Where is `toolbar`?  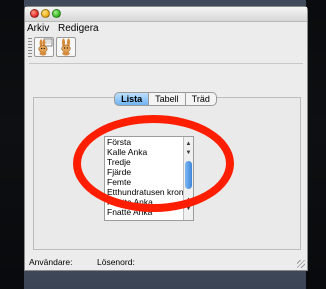
toolbar is located at coordinates (166, 48).